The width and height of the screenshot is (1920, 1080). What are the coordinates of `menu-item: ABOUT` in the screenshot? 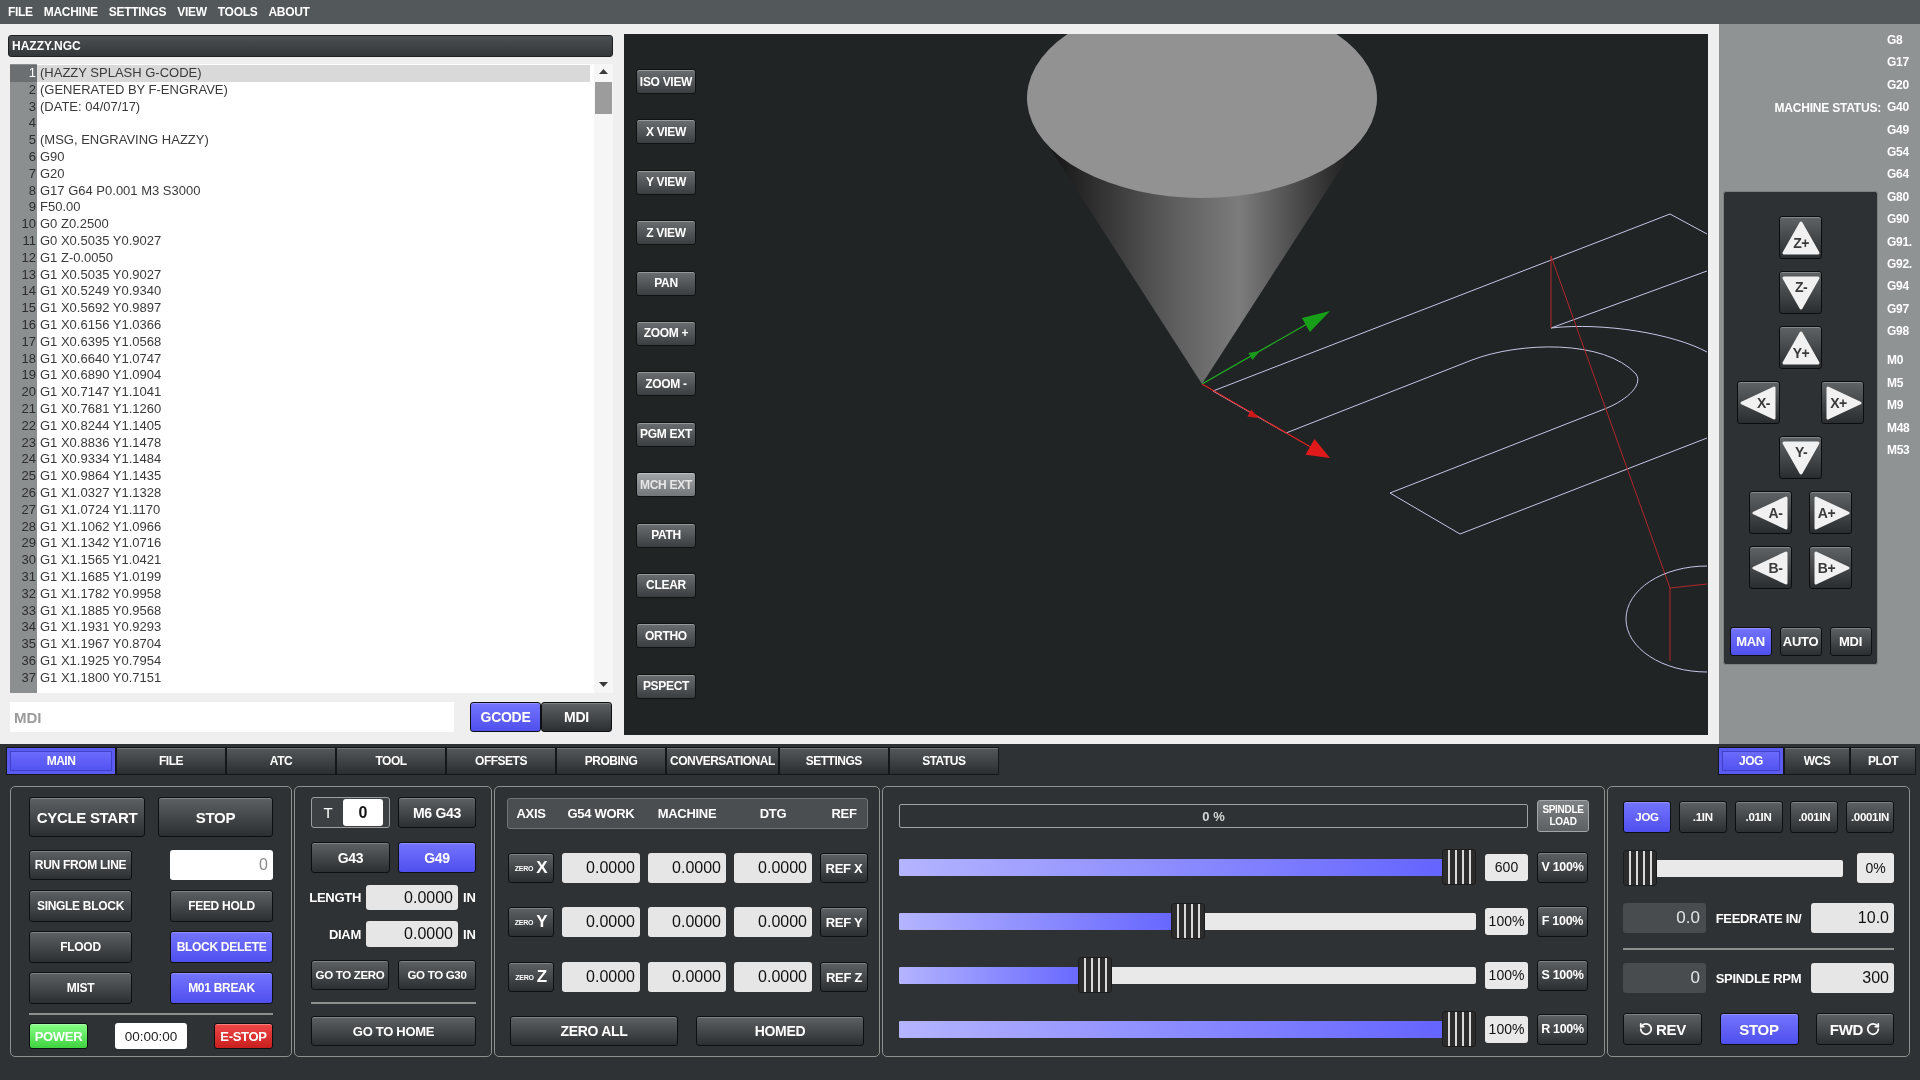 It's located at (289, 12).